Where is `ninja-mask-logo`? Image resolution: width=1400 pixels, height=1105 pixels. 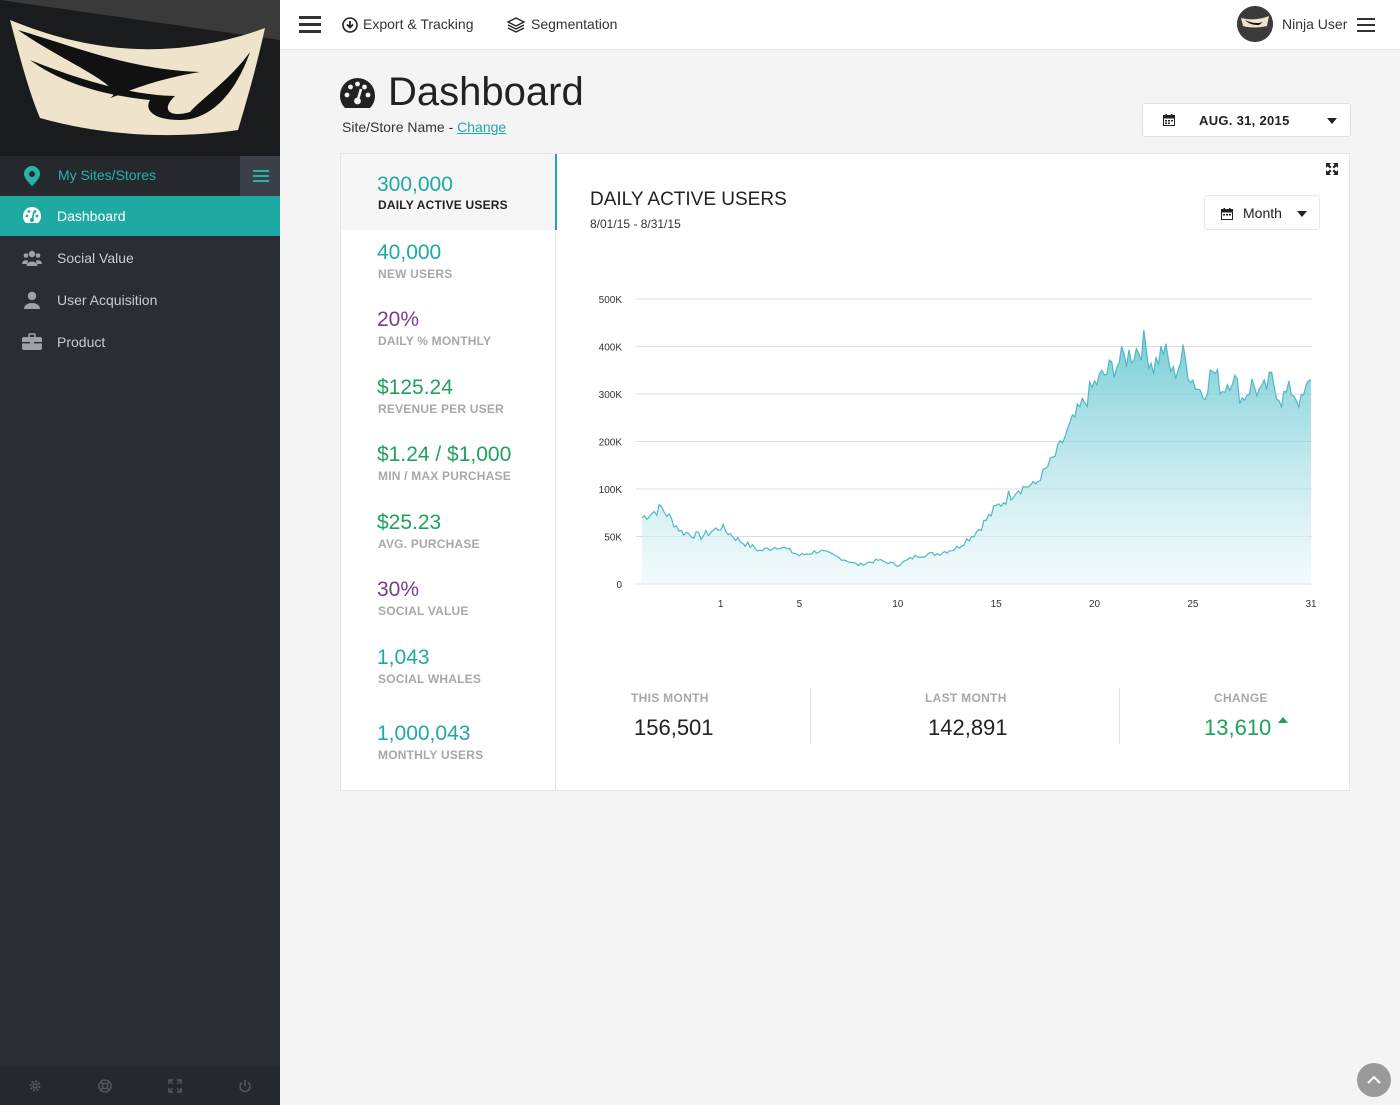
ninja-mask-logo is located at coordinates (140, 68).